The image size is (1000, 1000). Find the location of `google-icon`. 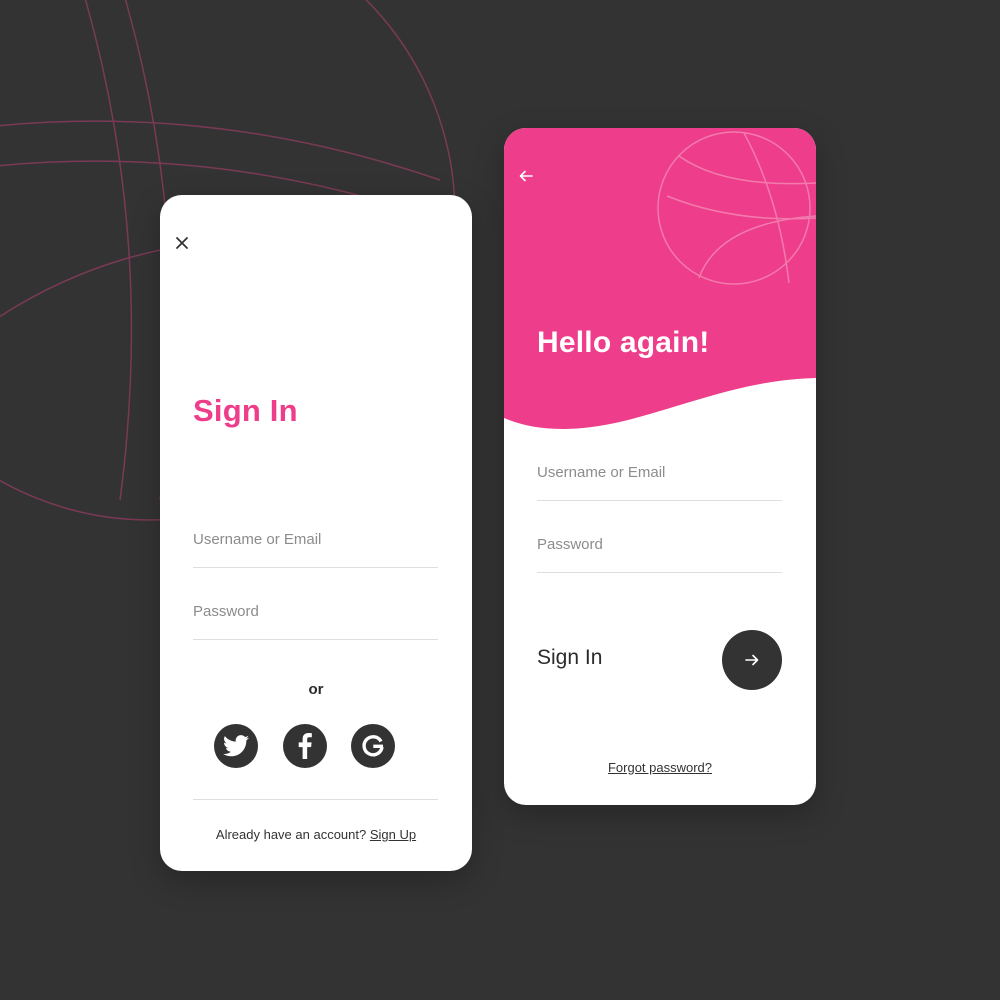

google-icon is located at coordinates (373, 746).